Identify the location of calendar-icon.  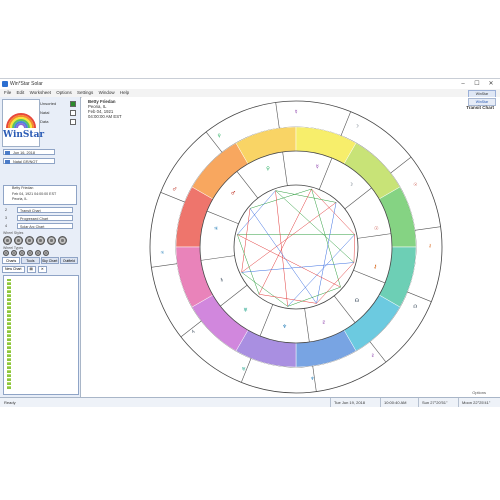
(7, 153).